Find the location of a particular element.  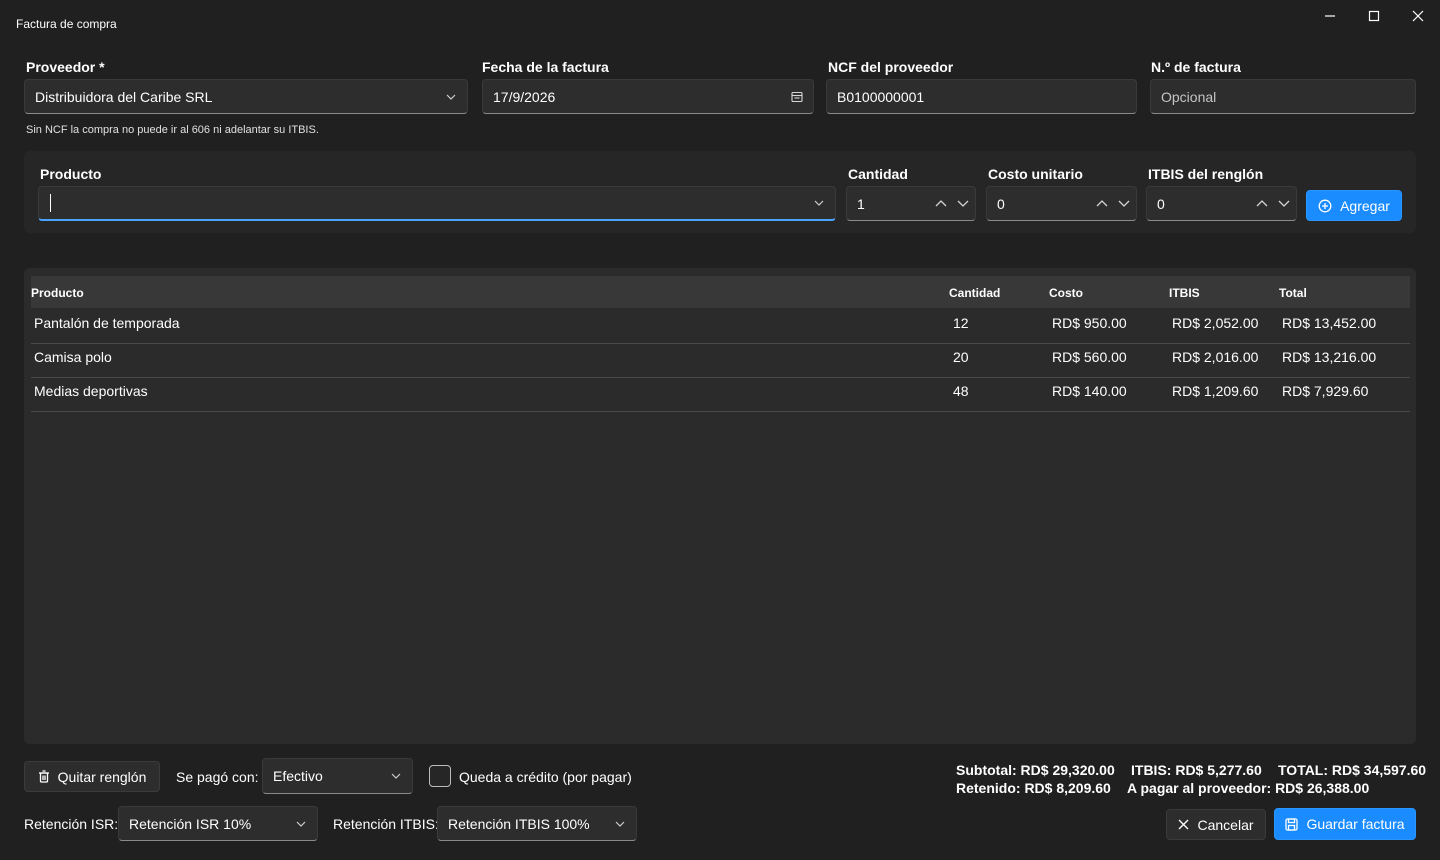

text-cursor is located at coordinates (50, 203).